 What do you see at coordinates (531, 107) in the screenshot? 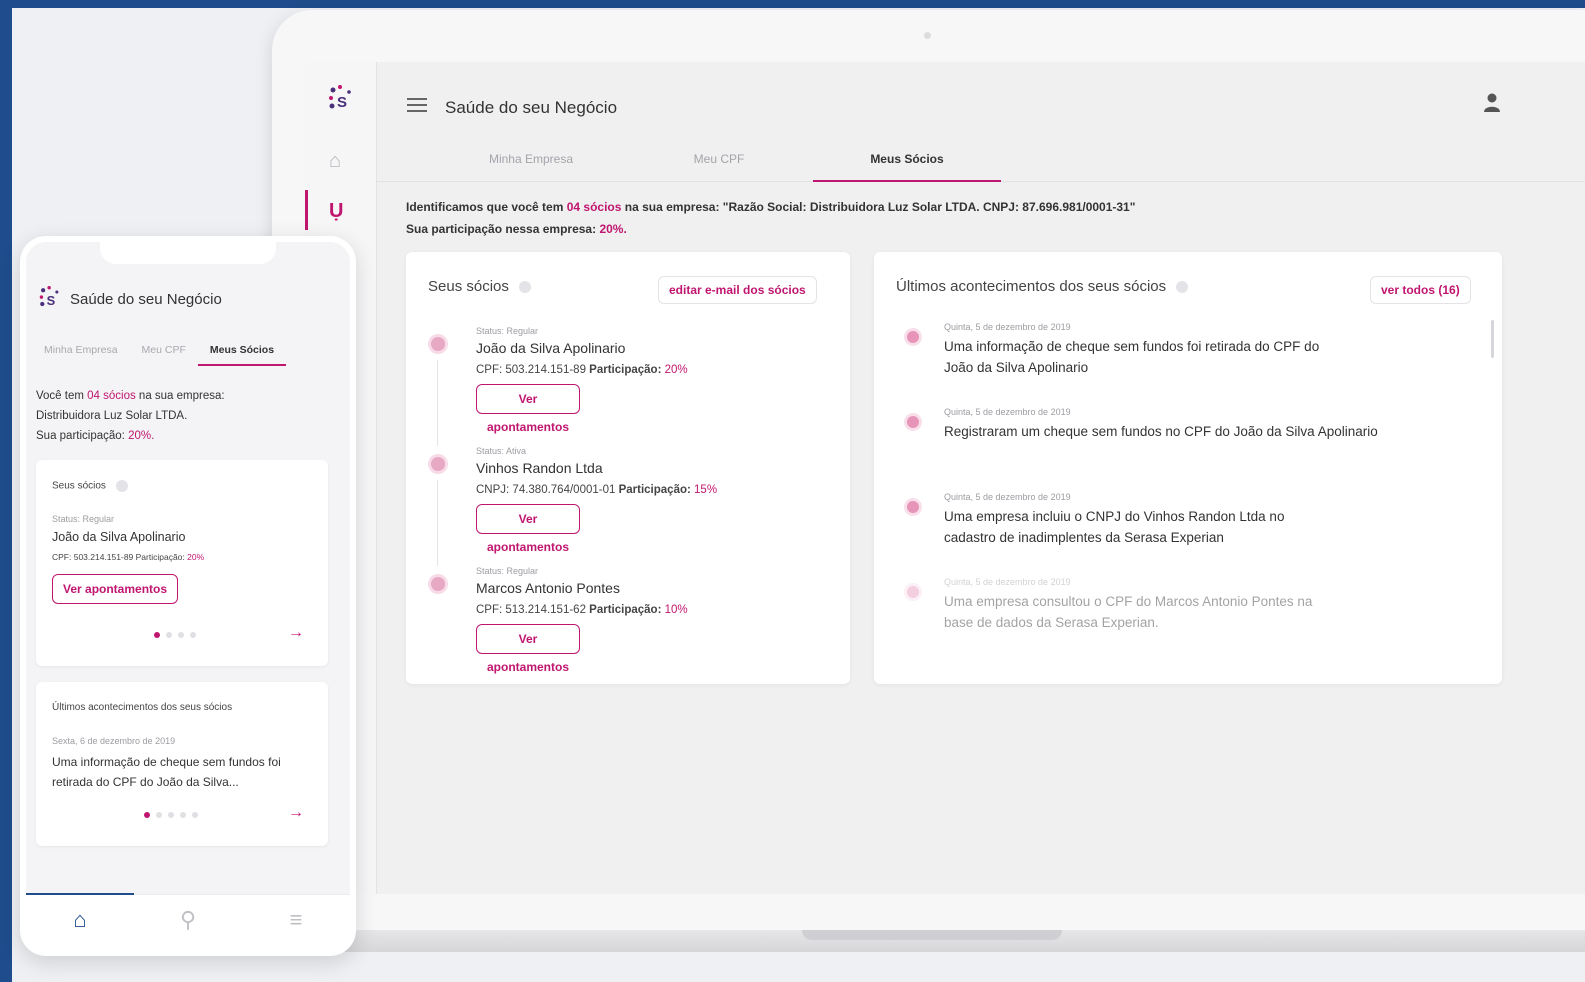
I see `page-title: Saúde do seu Negócio` at bounding box center [531, 107].